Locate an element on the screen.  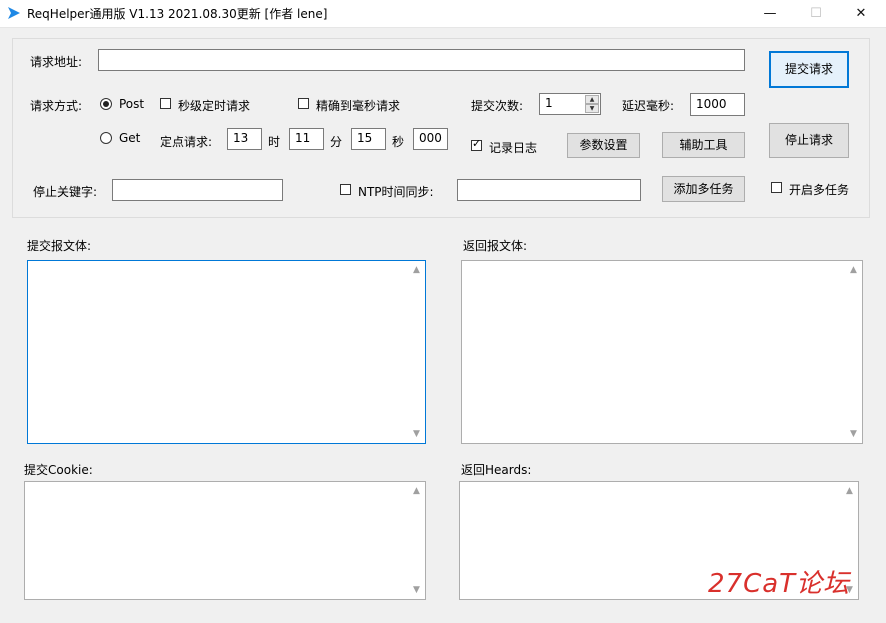
multi-task-label: 开启多任务 is located at coordinates (819, 190).